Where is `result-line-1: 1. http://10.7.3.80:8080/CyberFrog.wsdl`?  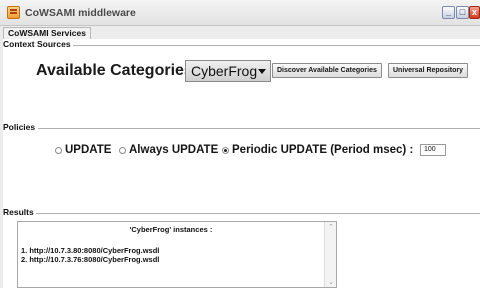
result-line-1: 1. http://10.7.3.80:8080/CyberFrog.wsdl is located at coordinates (90, 250).